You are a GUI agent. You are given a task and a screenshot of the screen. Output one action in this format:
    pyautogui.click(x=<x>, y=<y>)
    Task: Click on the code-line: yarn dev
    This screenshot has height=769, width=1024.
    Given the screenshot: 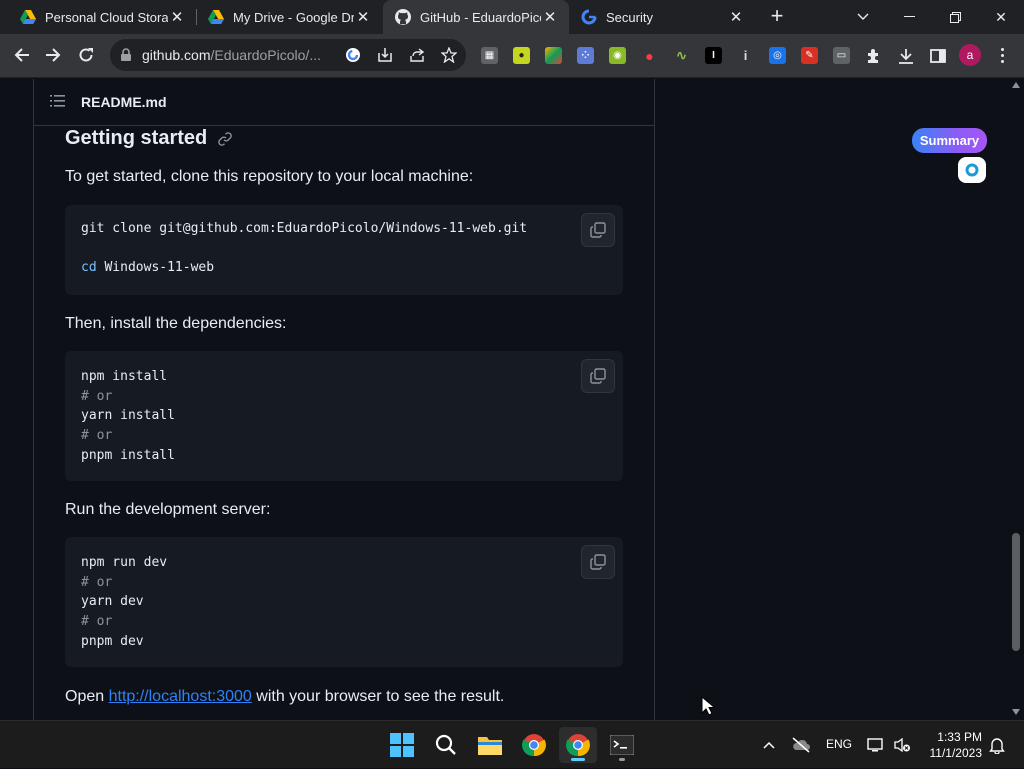 What is the action you would take?
    pyautogui.click(x=112, y=601)
    